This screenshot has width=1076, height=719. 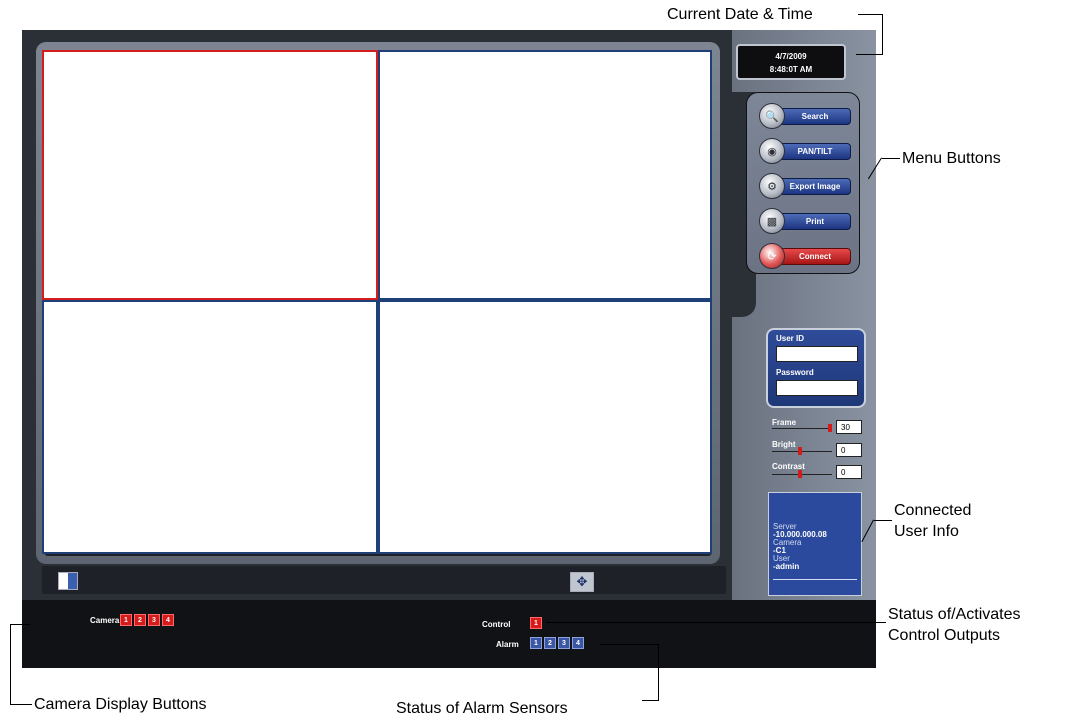 I want to click on contrast-slider, so click(x=802, y=474).